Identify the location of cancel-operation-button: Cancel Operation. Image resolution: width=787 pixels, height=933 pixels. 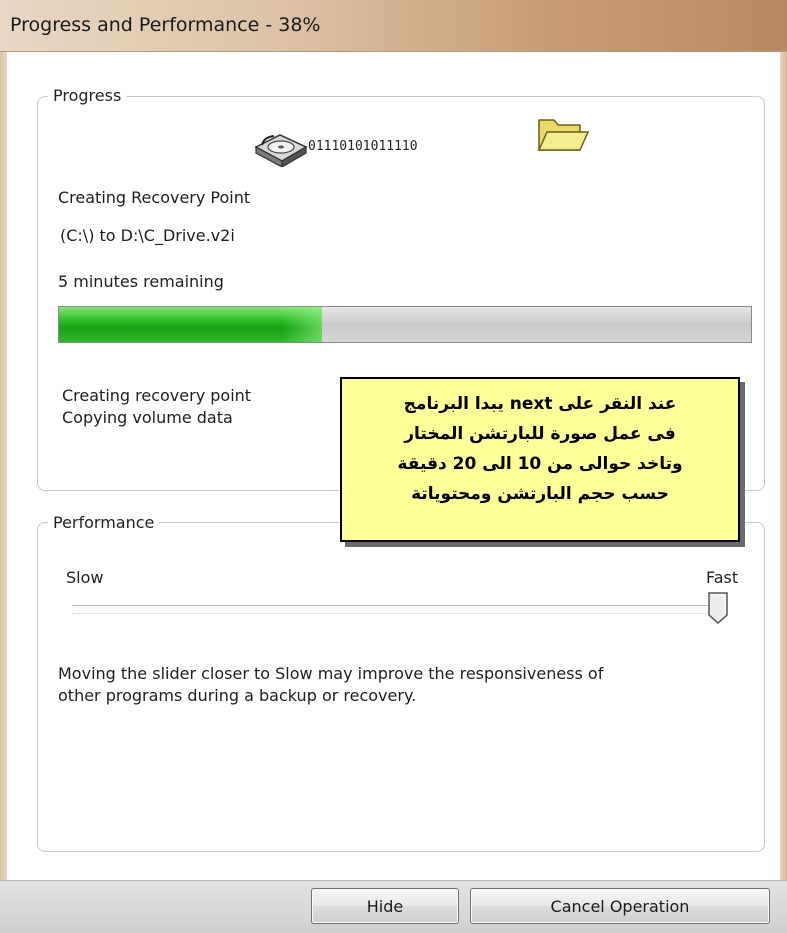
(620, 906).